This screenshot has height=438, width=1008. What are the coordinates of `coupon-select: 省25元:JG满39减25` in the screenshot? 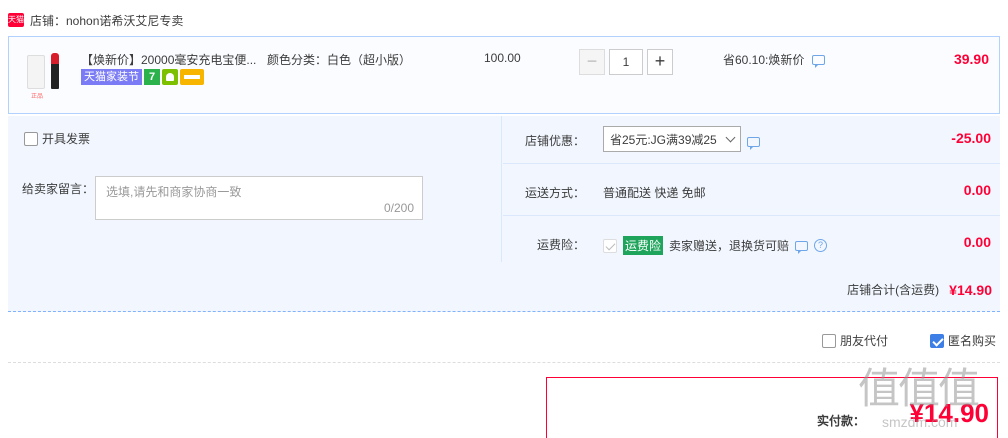 It's located at (672, 139).